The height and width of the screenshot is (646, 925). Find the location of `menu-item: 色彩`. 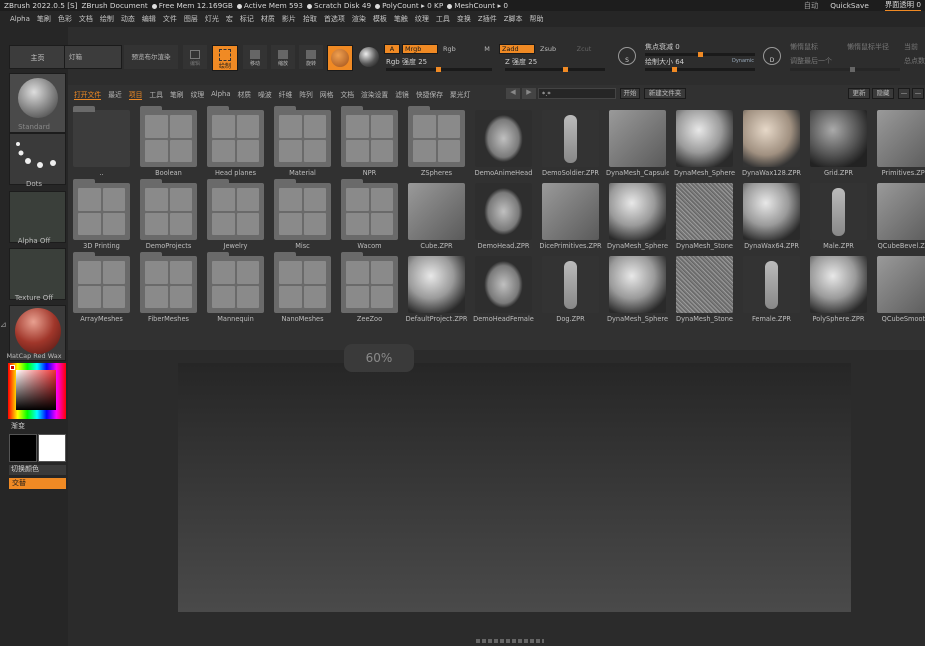

menu-item: 色彩 is located at coordinates (65, 19).